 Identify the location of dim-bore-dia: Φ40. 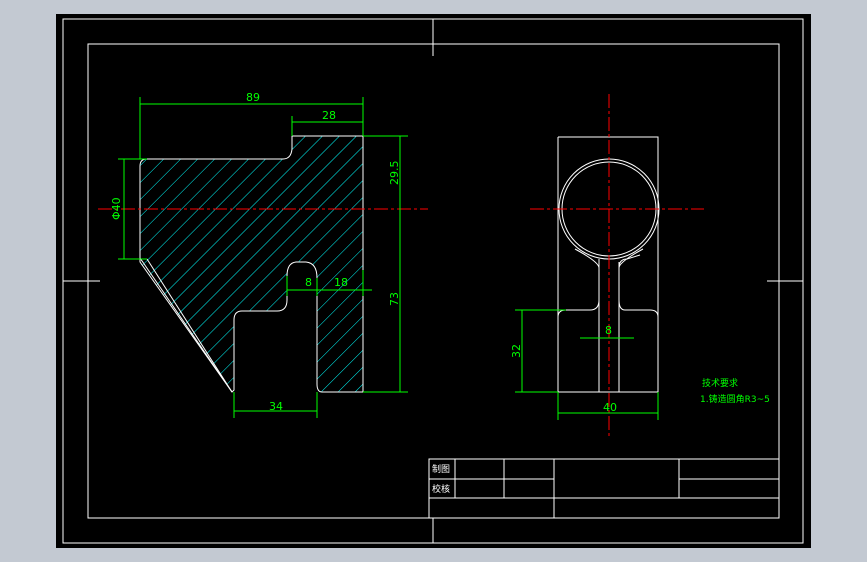
(116, 208).